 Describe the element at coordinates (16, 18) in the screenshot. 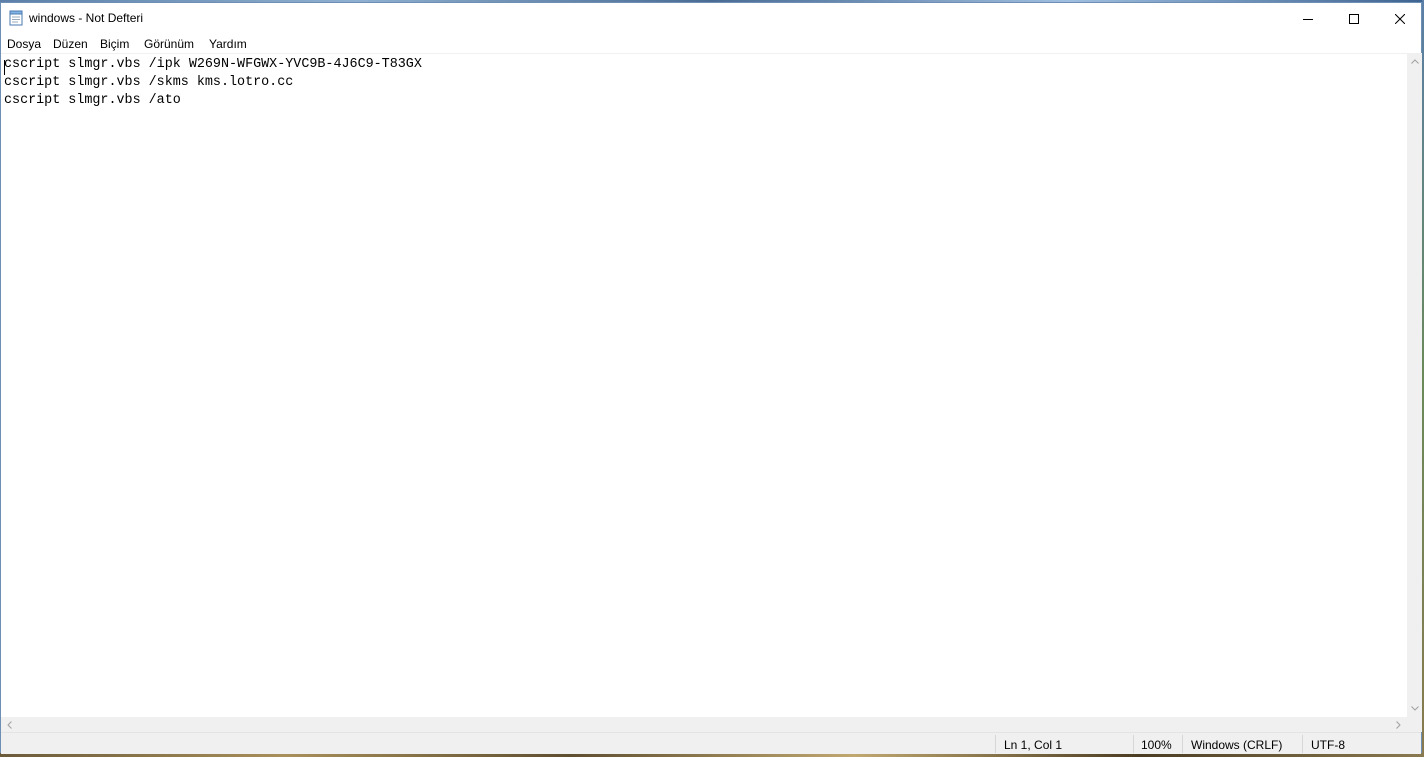

I see `notepad-icon` at that location.